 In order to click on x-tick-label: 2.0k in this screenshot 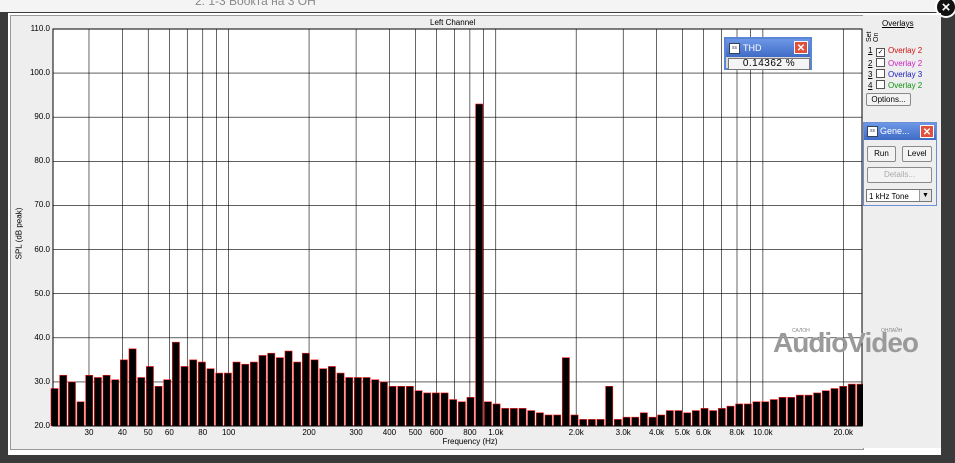, I will do `click(576, 432)`.